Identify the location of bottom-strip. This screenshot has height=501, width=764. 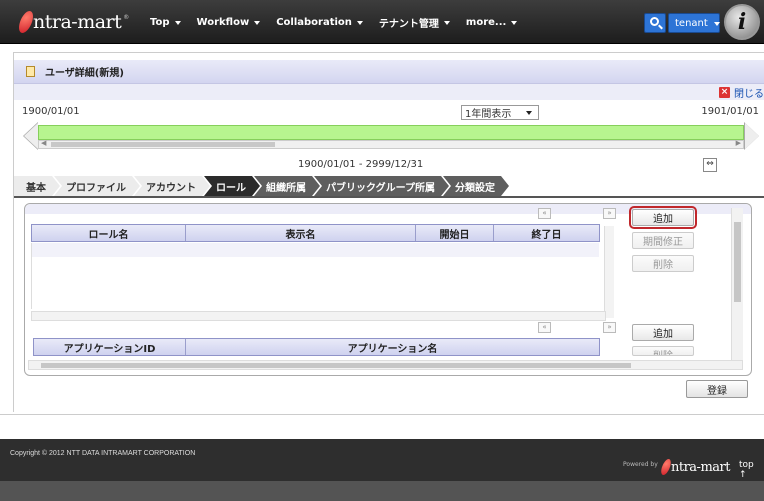
(382, 491).